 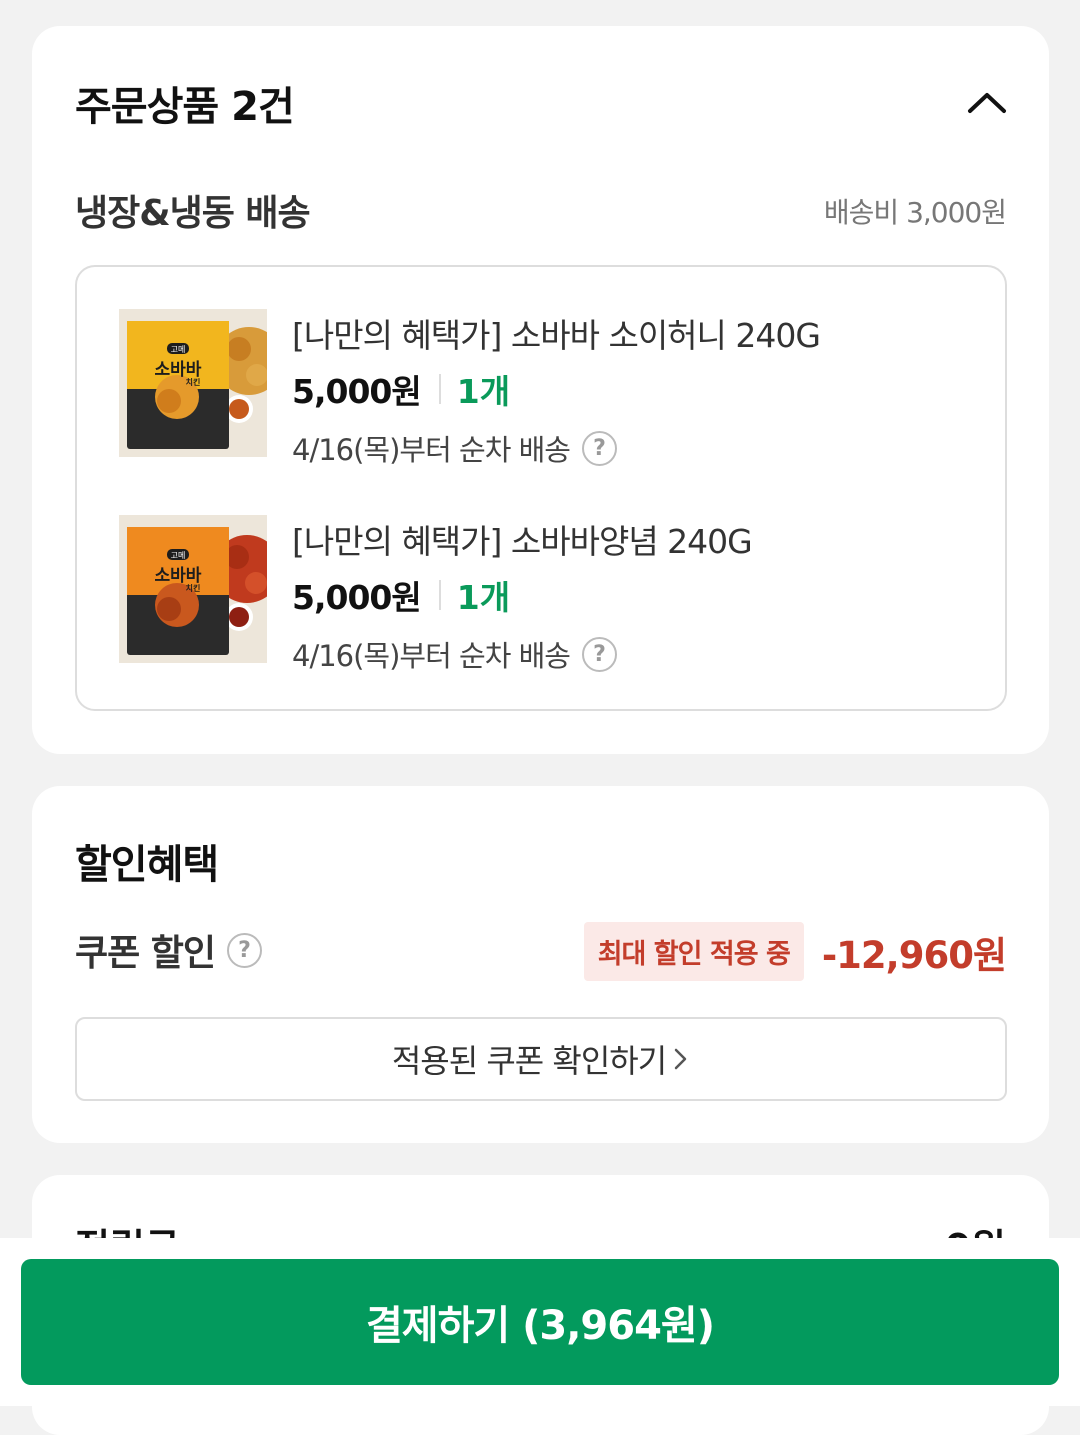 What do you see at coordinates (145, 953) in the screenshot?
I see `coupon-discount-label: 쿠폰 할인` at bounding box center [145, 953].